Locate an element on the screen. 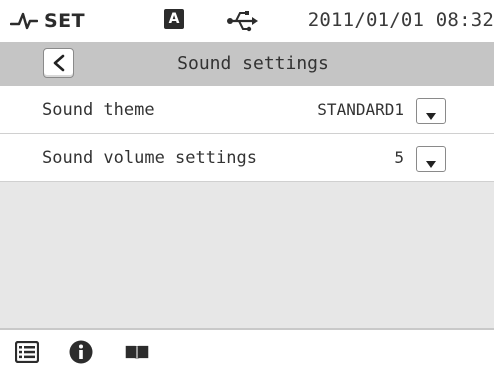  sound-theme-dropdown-button is located at coordinates (431, 111).